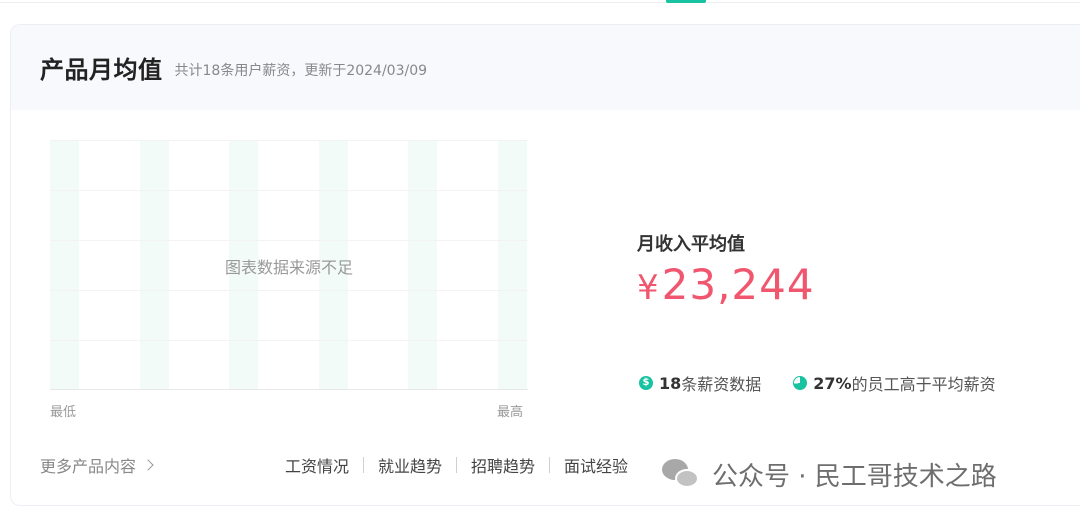  I want to click on footer-links: 工资情况 就业趋势 招聘趋势 面试经验, so click(456, 465).